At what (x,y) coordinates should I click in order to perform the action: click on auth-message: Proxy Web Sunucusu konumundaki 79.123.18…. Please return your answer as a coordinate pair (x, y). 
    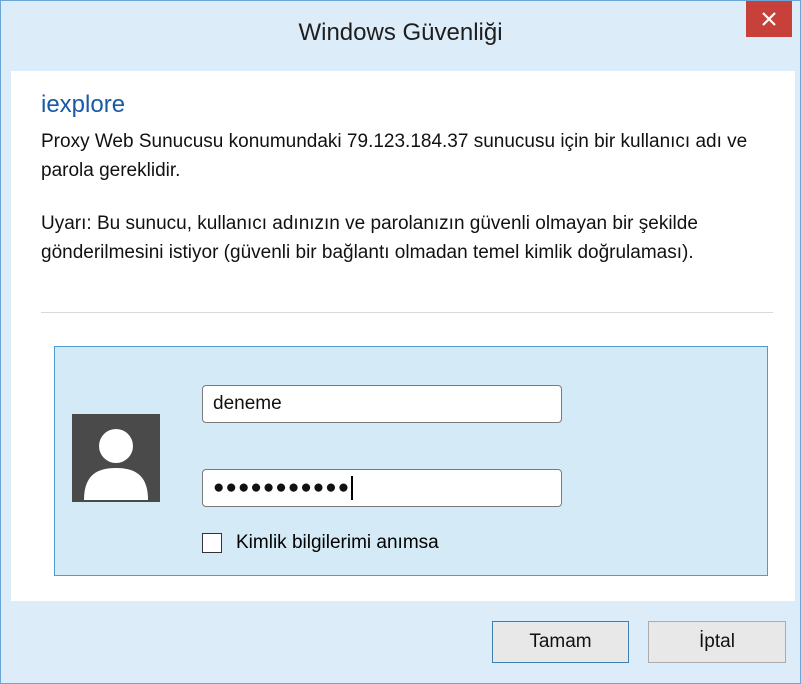
    Looking at the image, I should click on (394, 156).